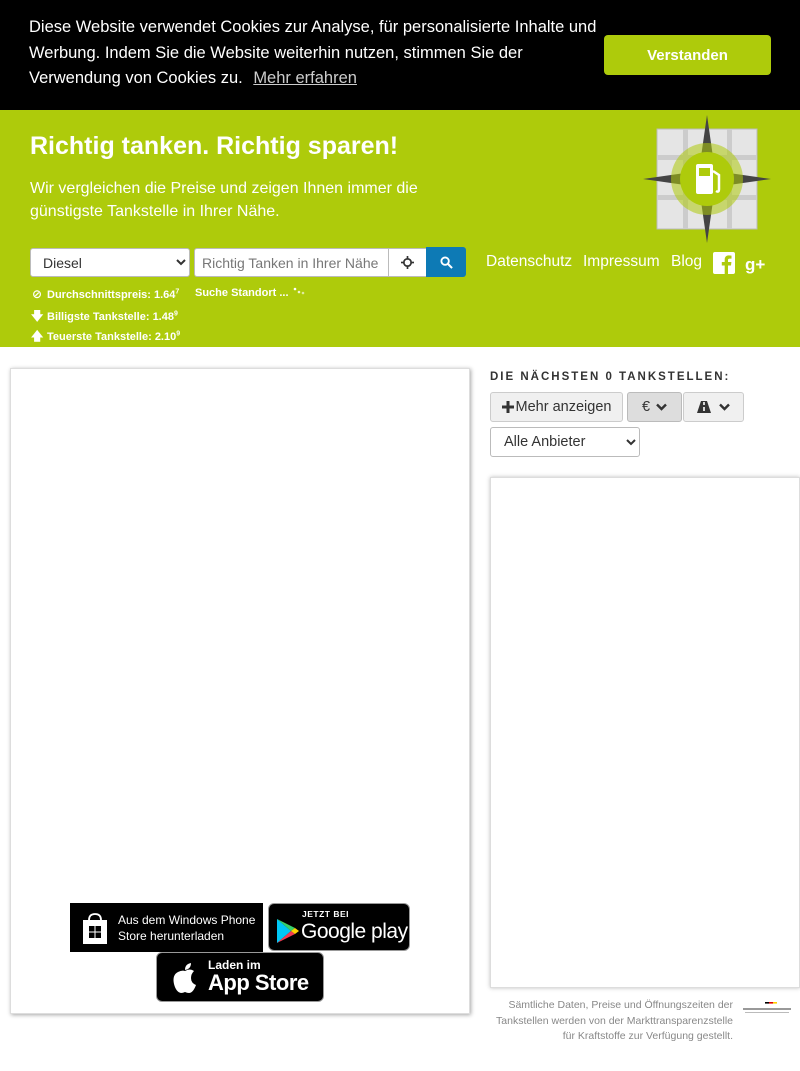 The image size is (800, 1071). I want to click on arrow-up-icon: 🡅, so click(37, 336).